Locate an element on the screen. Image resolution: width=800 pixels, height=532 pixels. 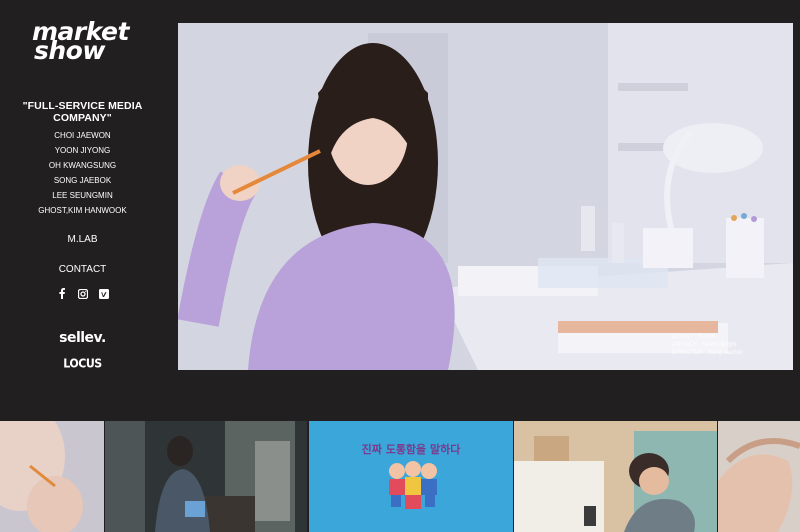
thumbnail-3: 진짜 도통함을 말하다 is located at coordinates (411, 476).